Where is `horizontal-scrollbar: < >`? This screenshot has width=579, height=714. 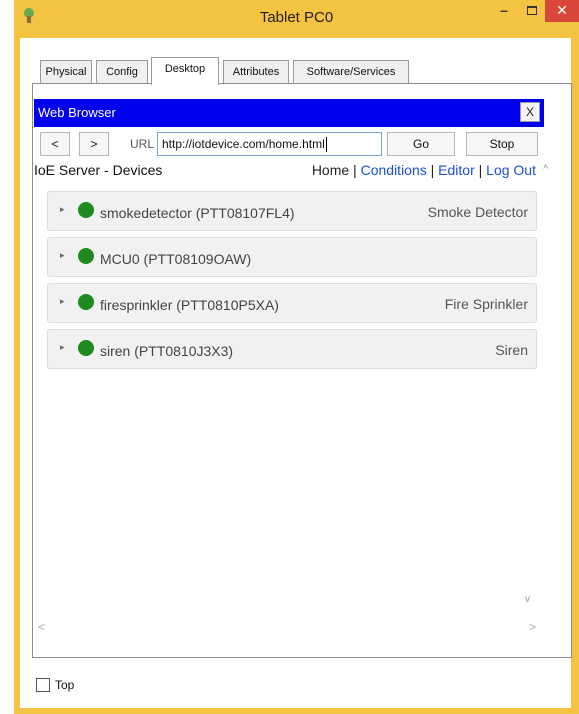 horizontal-scrollbar: < > is located at coordinates (289, 628).